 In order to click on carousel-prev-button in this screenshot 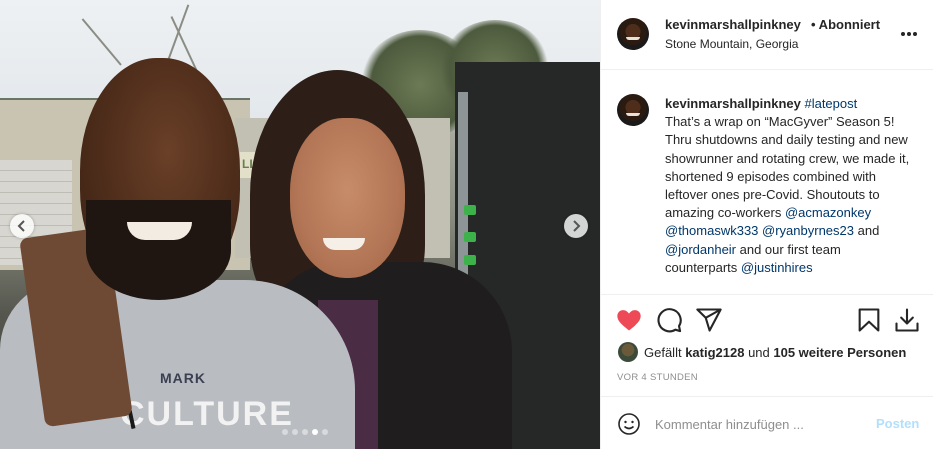, I will do `click(22, 226)`.